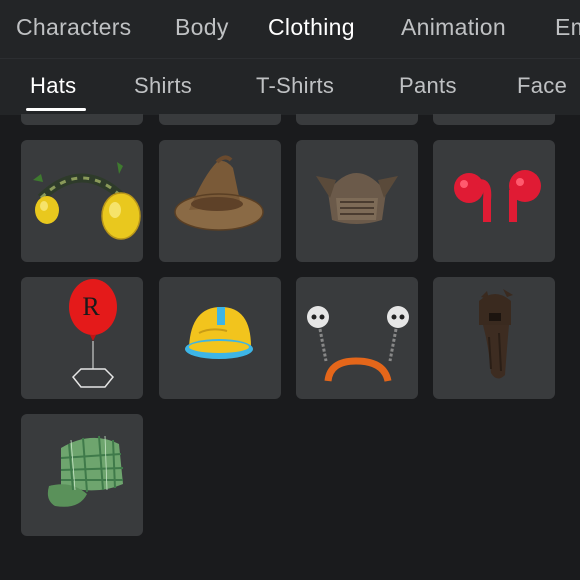 The image size is (580, 580). Describe the element at coordinates (567, 27) in the screenshot. I see `tab-emotes-partial: Em` at that location.